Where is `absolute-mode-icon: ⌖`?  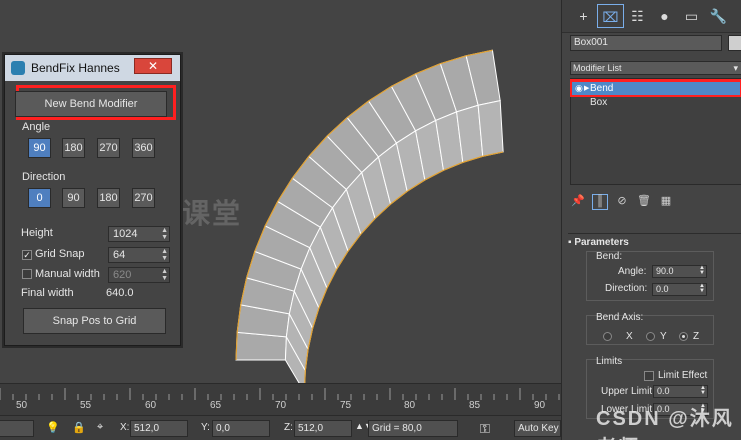
absolute-mode-icon: ⌖ is located at coordinates (100, 427).